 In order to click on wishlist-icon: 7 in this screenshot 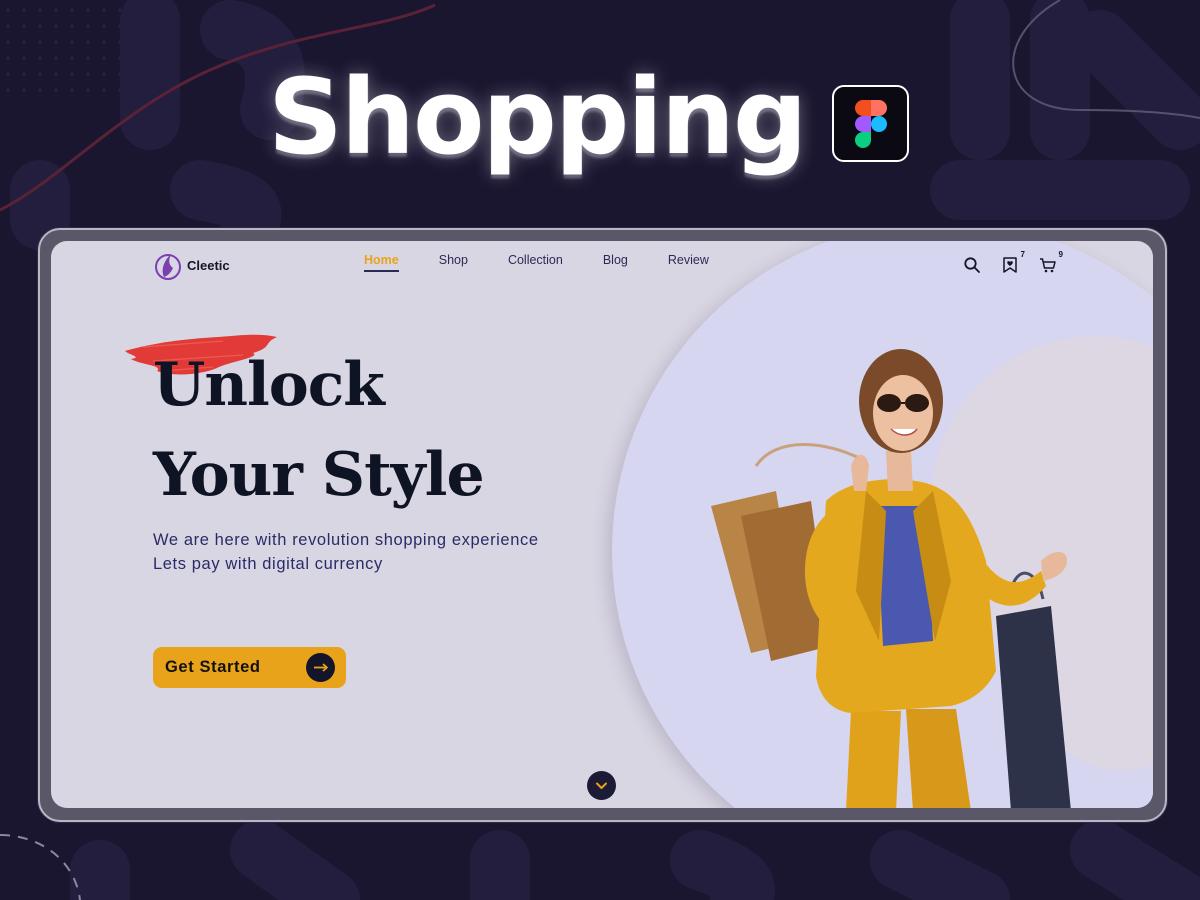, I will do `click(1013, 262)`.